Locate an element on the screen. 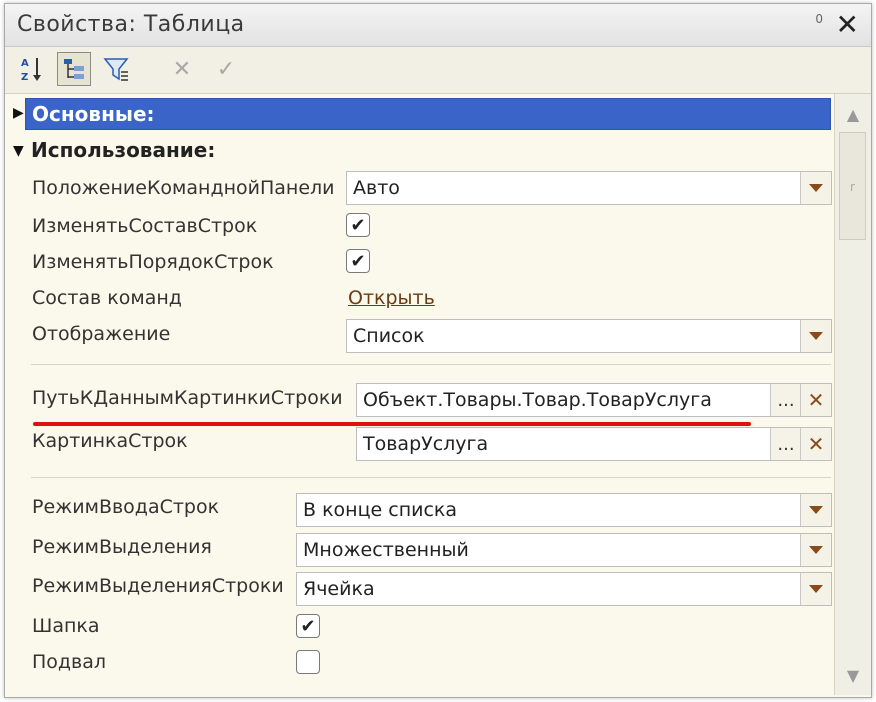 The image size is (876, 702). svg-text: Z is located at coordinates (24, 77).